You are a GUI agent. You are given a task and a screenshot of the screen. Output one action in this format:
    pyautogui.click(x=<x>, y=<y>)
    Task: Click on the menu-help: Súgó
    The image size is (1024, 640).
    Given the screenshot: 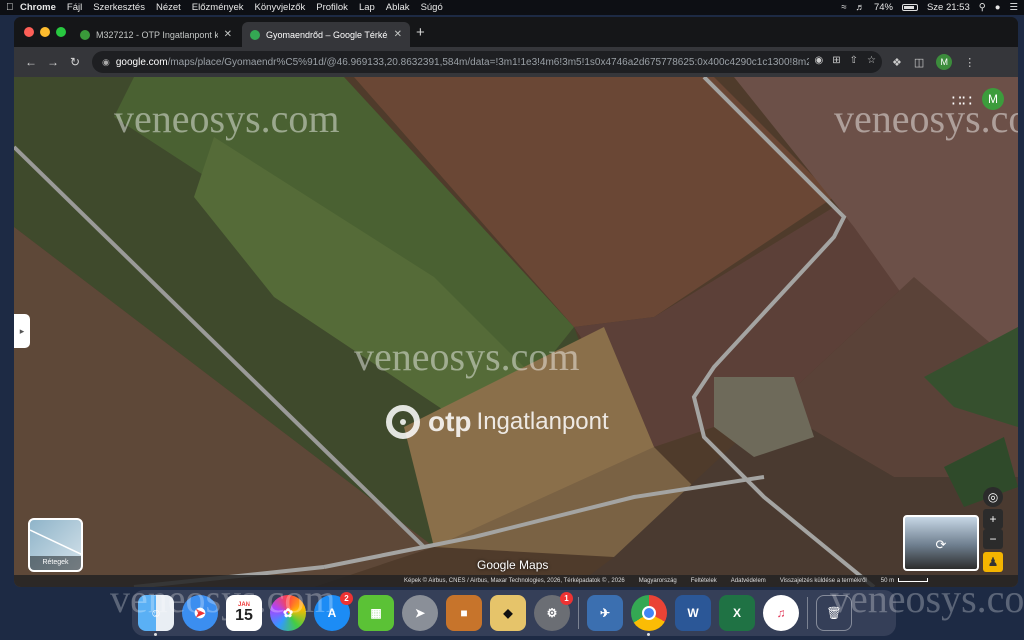 What is the action you would take?
    pyautogui.click(x=432, y=7)
    